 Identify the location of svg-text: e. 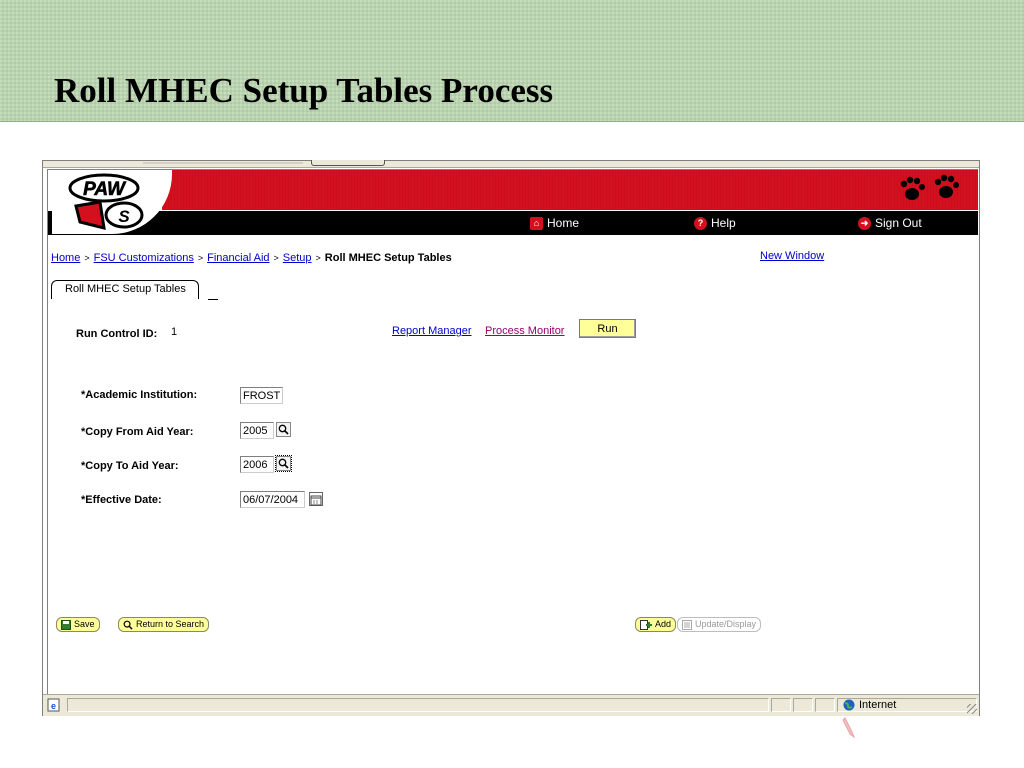
(53, 706).